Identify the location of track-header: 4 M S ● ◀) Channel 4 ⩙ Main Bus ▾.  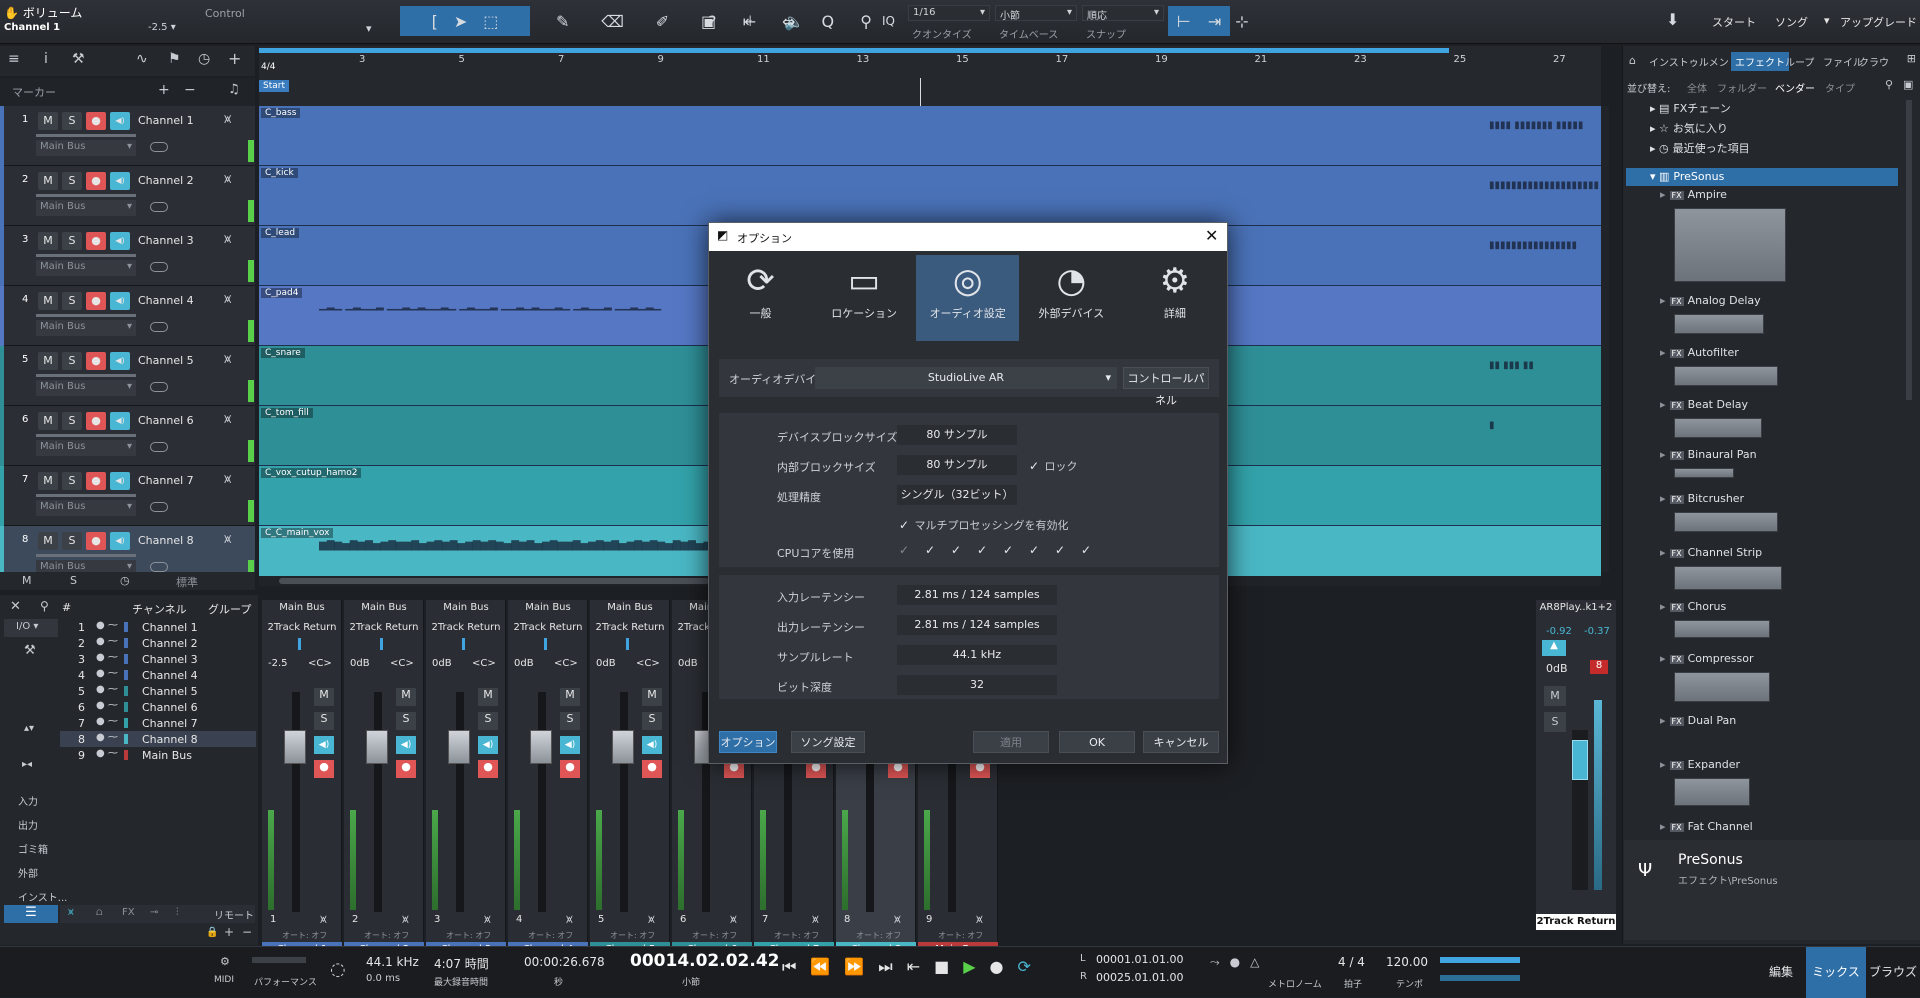
(127, 316).